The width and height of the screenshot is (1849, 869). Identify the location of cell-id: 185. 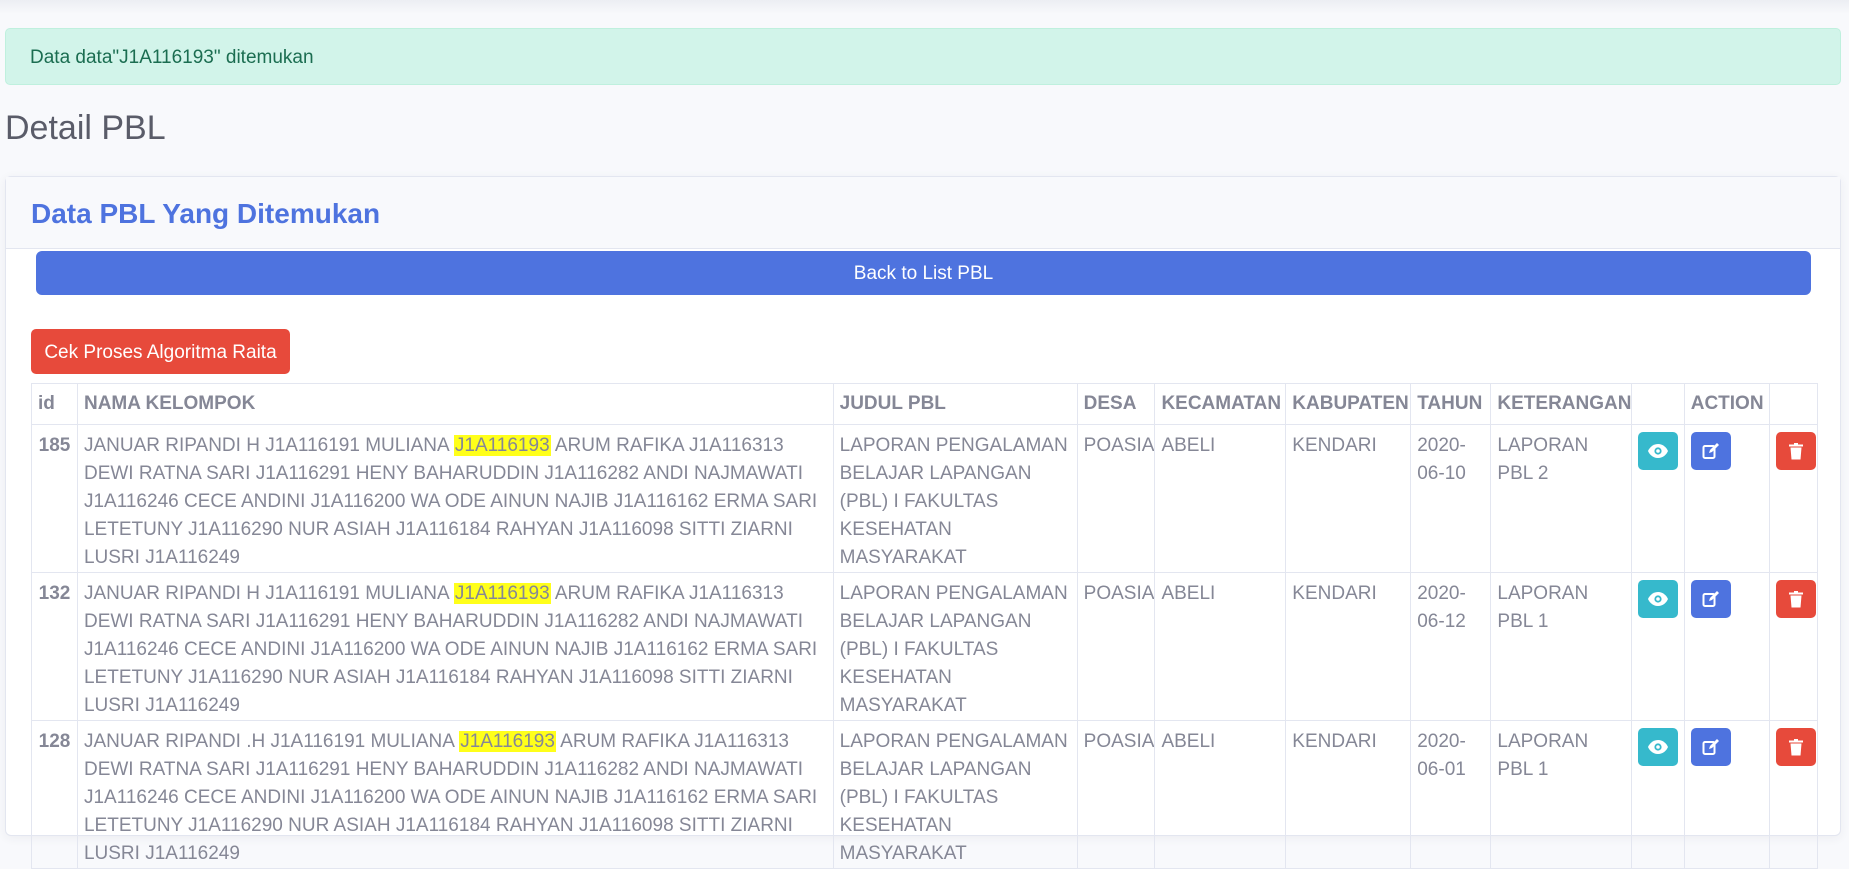
(54, 498).